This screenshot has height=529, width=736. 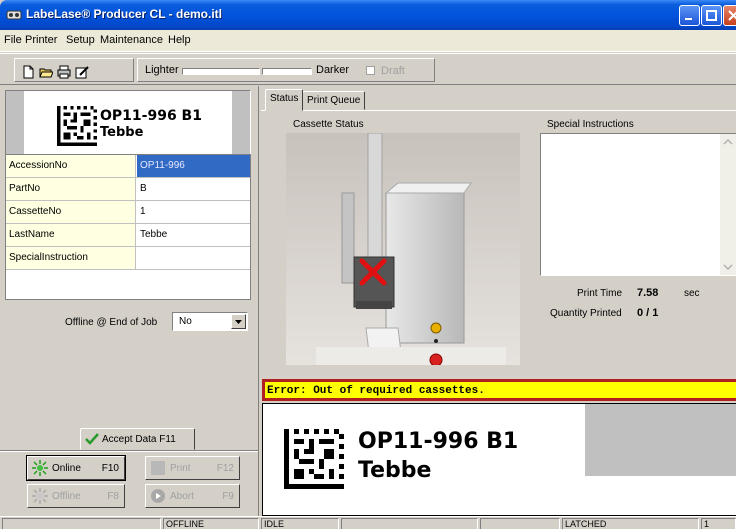 I want to click on grid-row-accession: AccessionNo OP11-996, so click(x=128, y=166).